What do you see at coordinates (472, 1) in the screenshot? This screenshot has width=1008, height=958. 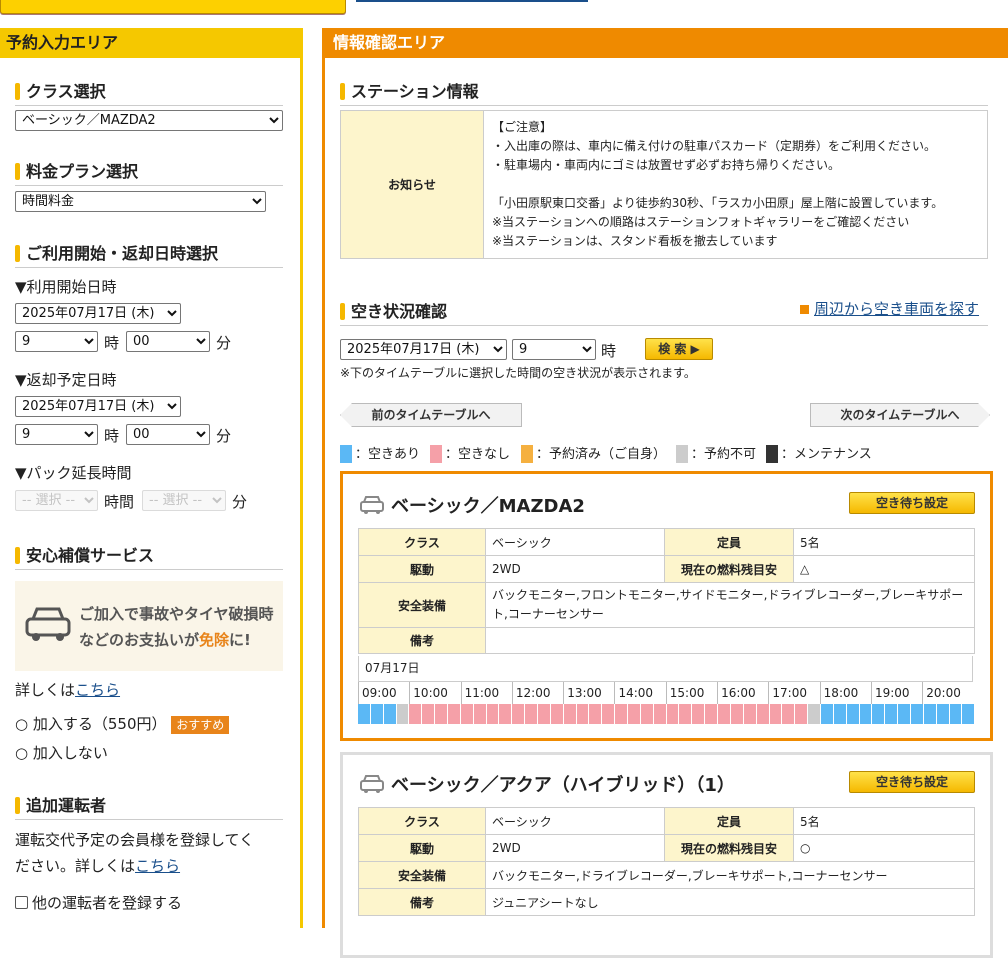 I see `top-link-underline` at bounding box center [472, 1].